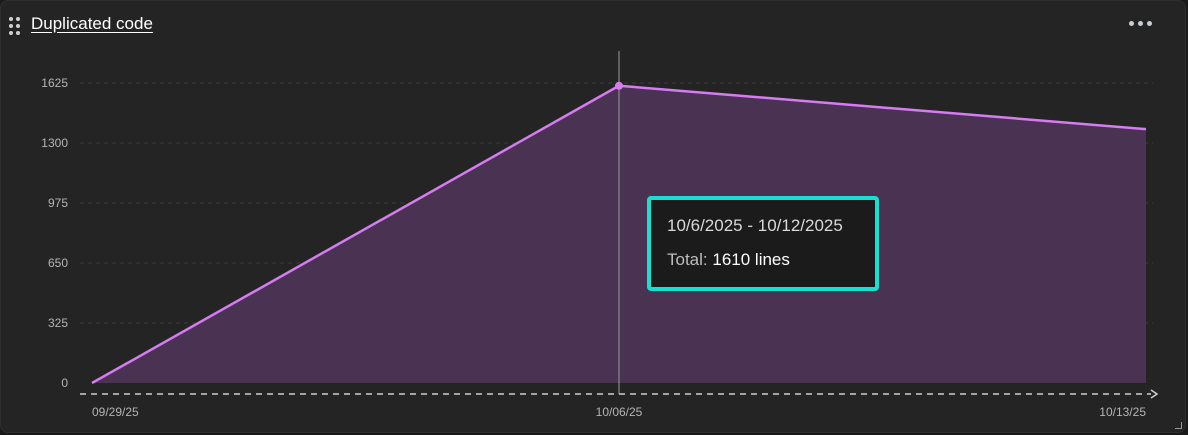 The height and width of the screenshot is (435, 1188). I want to click on y-tick-label: 975, so click(58, 203).